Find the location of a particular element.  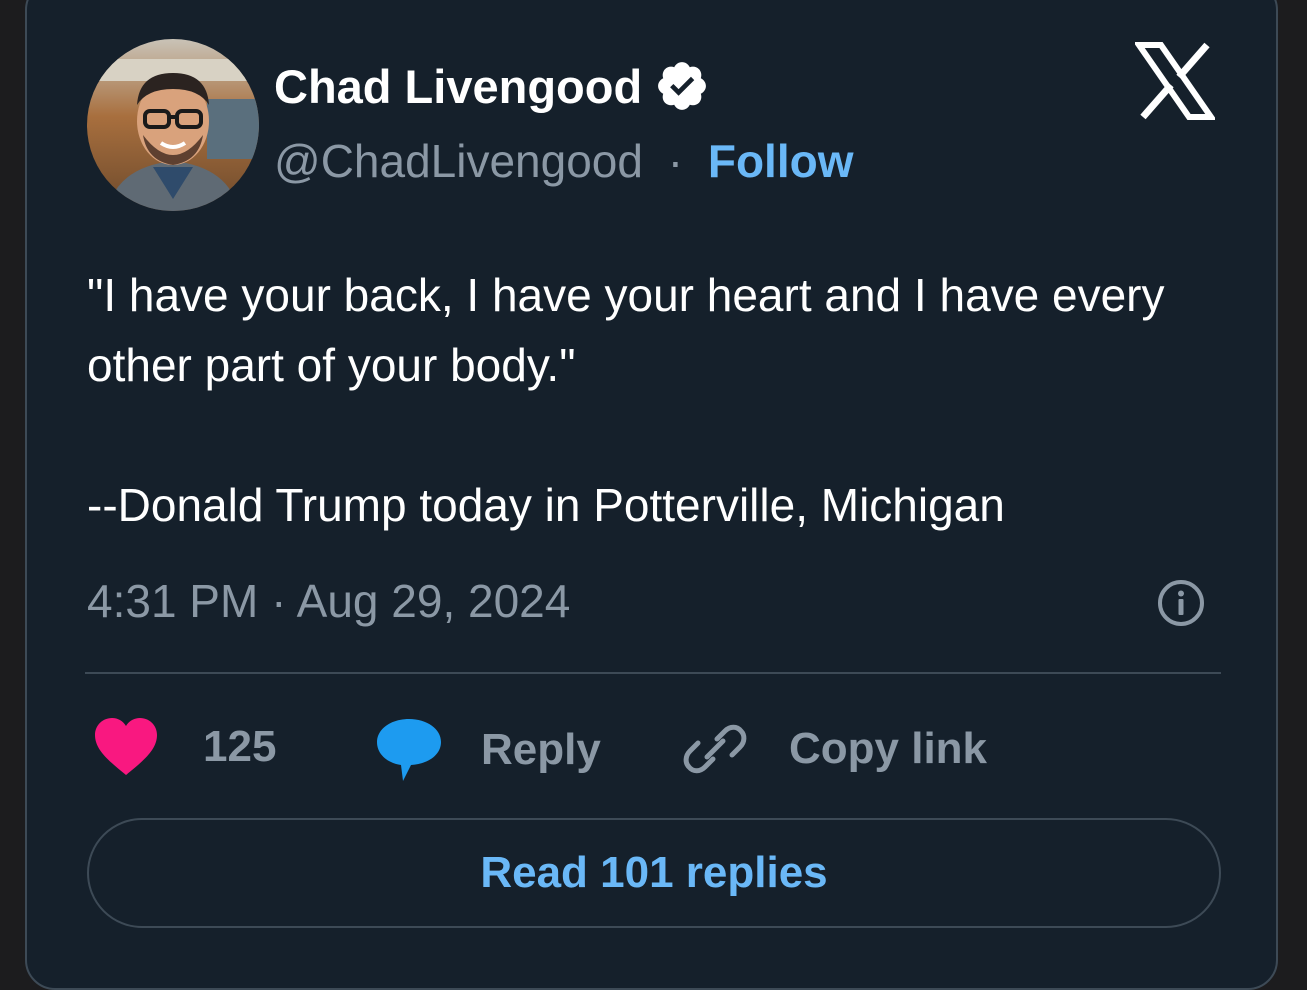

read-replies-label: Read 101 replies is located at coordinates (654, 872).